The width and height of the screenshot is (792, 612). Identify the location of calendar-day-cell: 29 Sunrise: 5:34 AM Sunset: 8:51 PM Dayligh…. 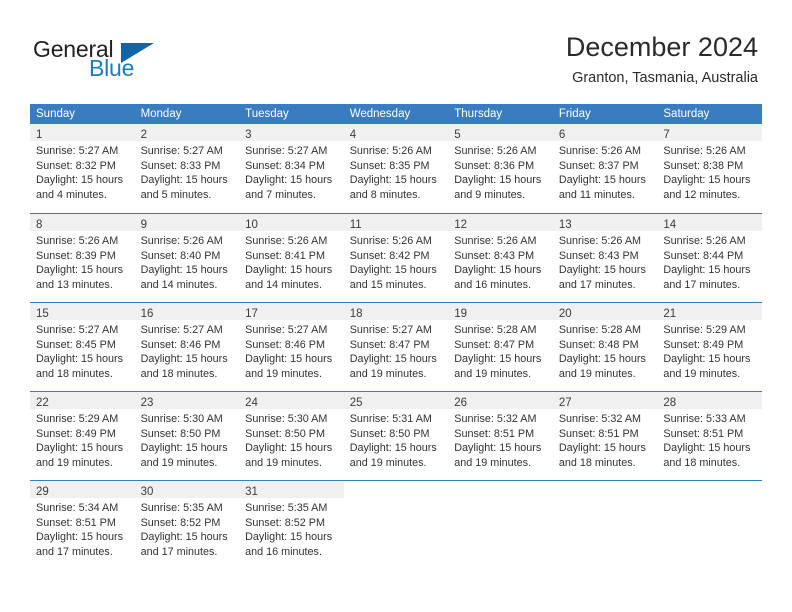
(82, 524).